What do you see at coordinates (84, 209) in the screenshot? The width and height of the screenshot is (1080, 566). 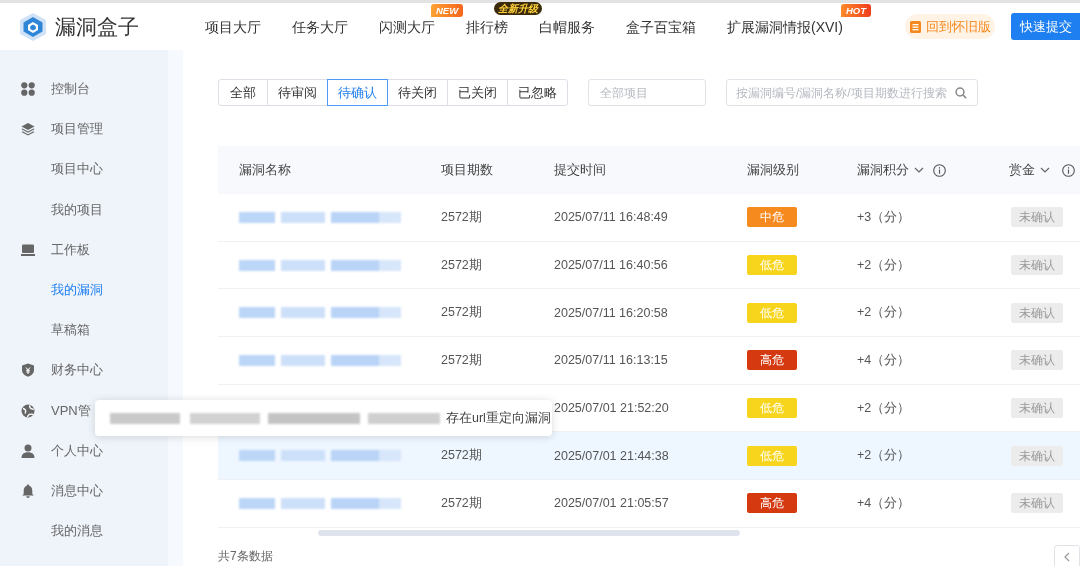 I see `sidebar-item: 我的项目` at bounding box center [84, 209].